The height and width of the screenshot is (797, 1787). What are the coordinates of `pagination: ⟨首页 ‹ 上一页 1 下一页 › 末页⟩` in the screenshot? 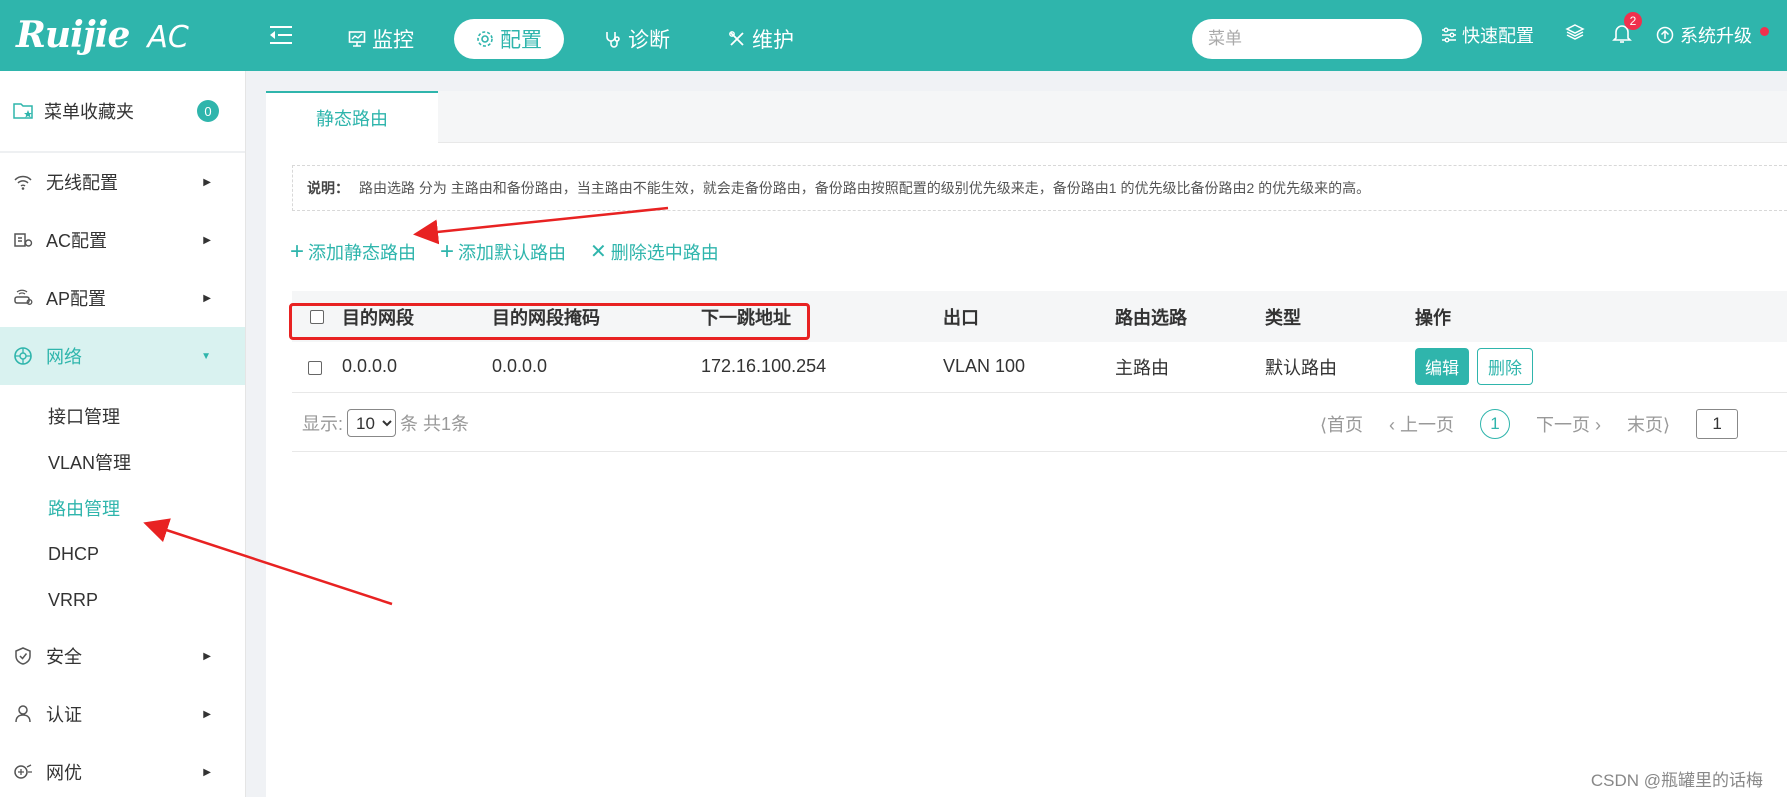 It's located at (1529, 424).